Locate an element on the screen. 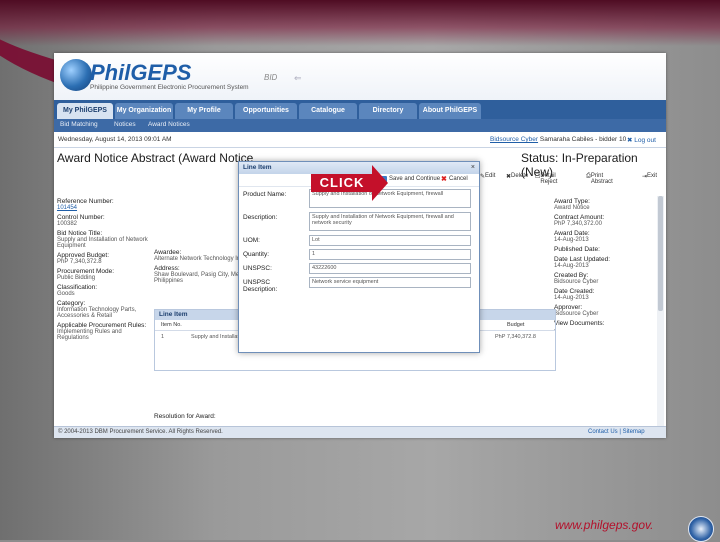  print-abstract-button: ⎙ Print Abstract is located at coordinates (599, 179).